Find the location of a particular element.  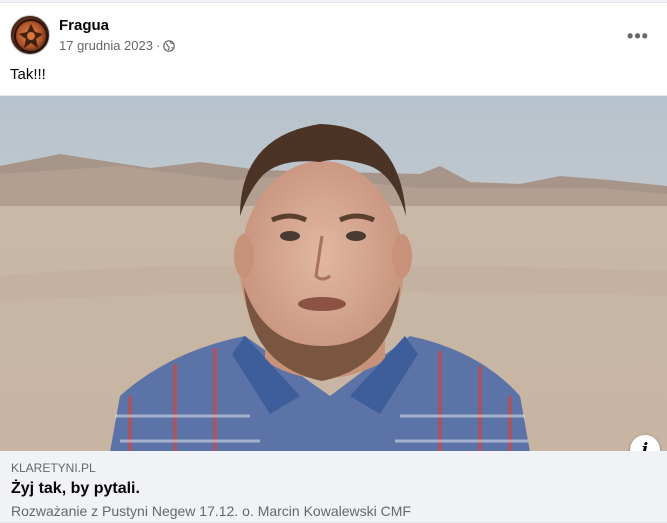

post-date: 17 grudnia 2023 is located at coordinates (106, 45).